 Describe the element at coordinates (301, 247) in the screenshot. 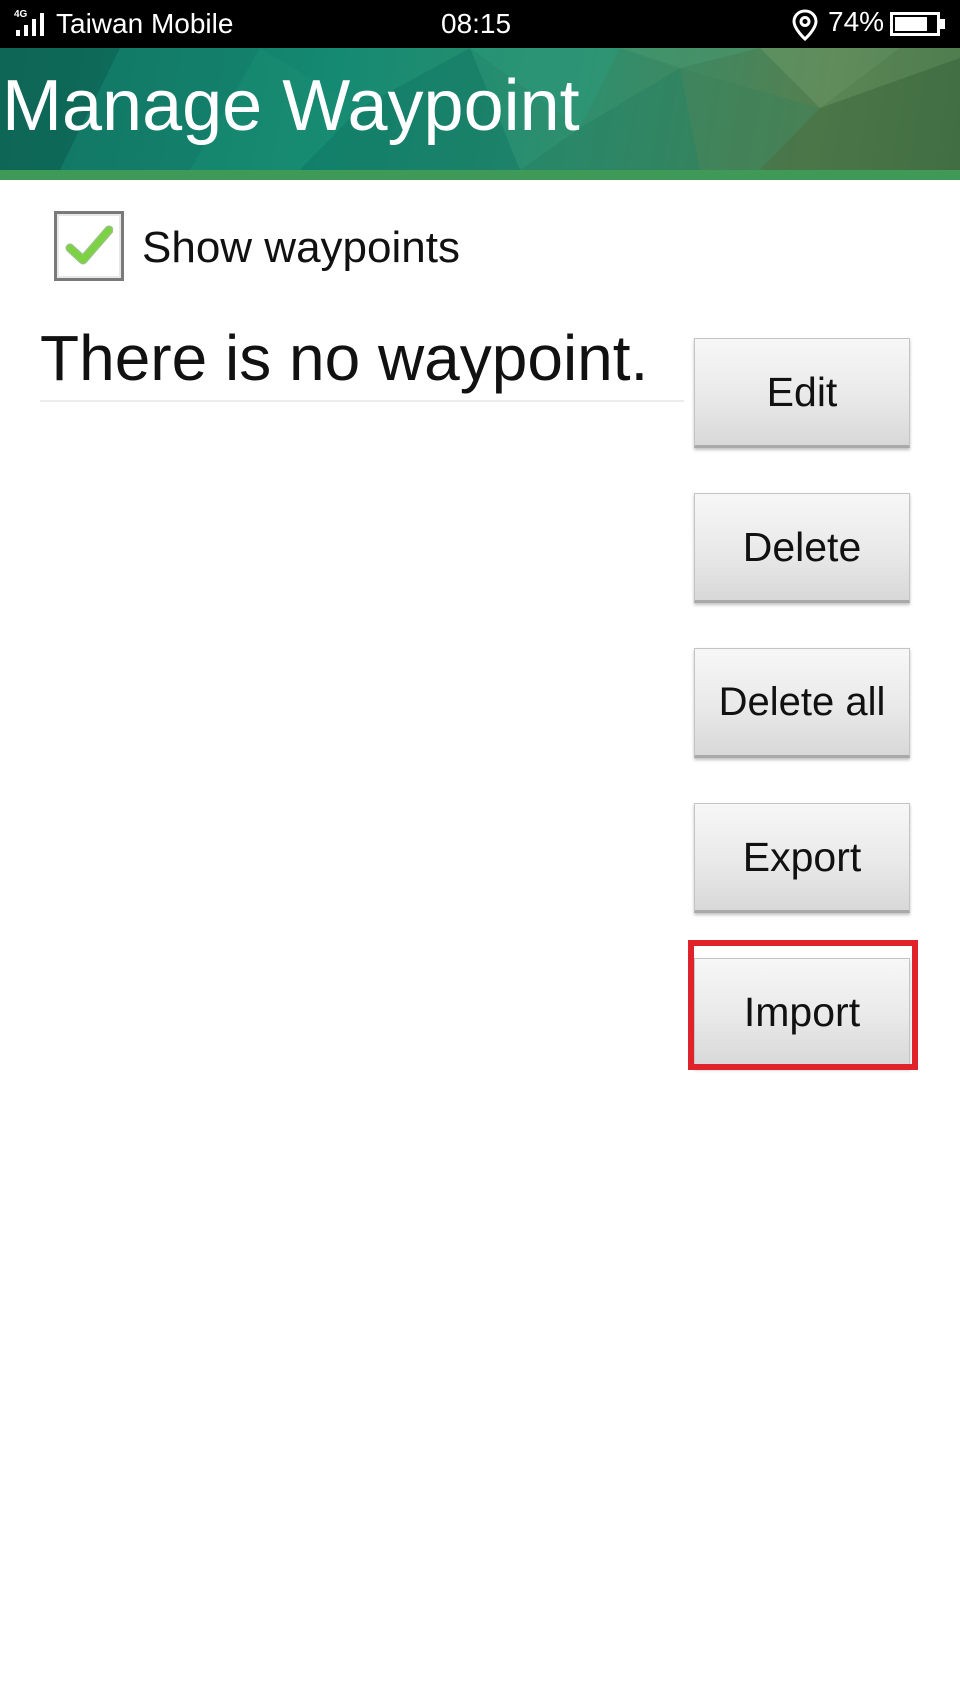

I see `show-waypoints-label: Show waypoints` at that location.